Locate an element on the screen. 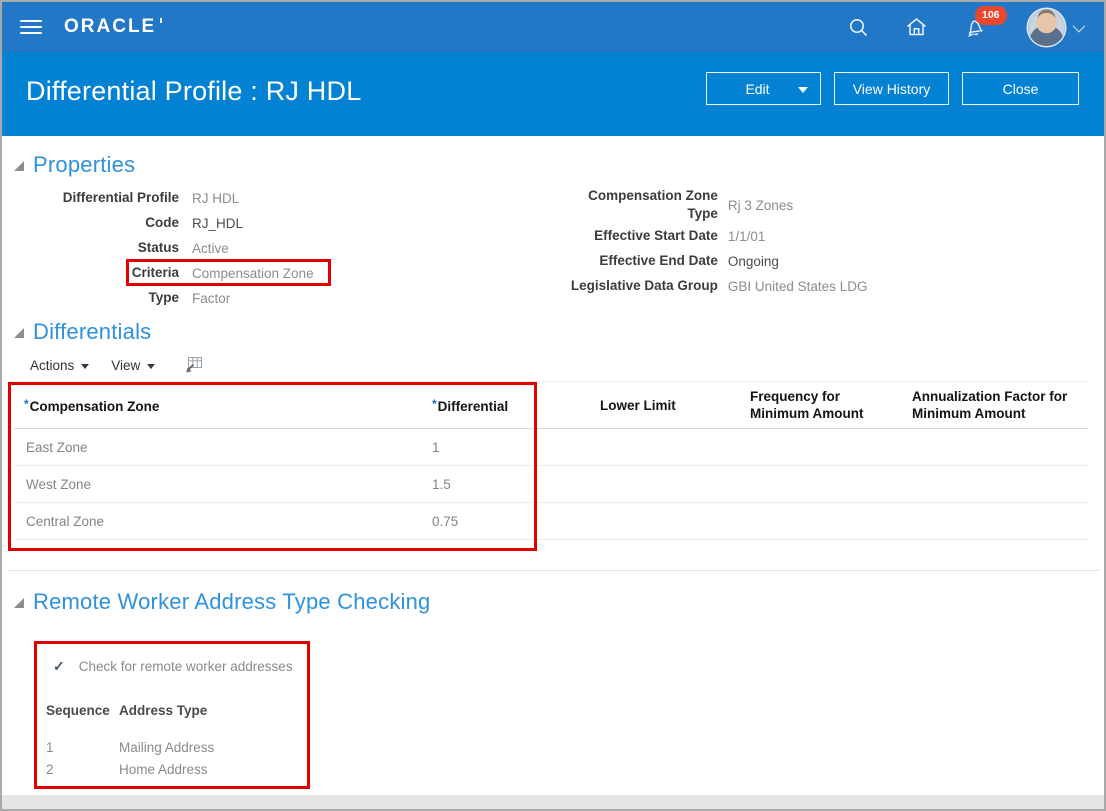 The image size is (1106, 811). differentials-toolbar: Actions View is located at coordinates (559, 365).